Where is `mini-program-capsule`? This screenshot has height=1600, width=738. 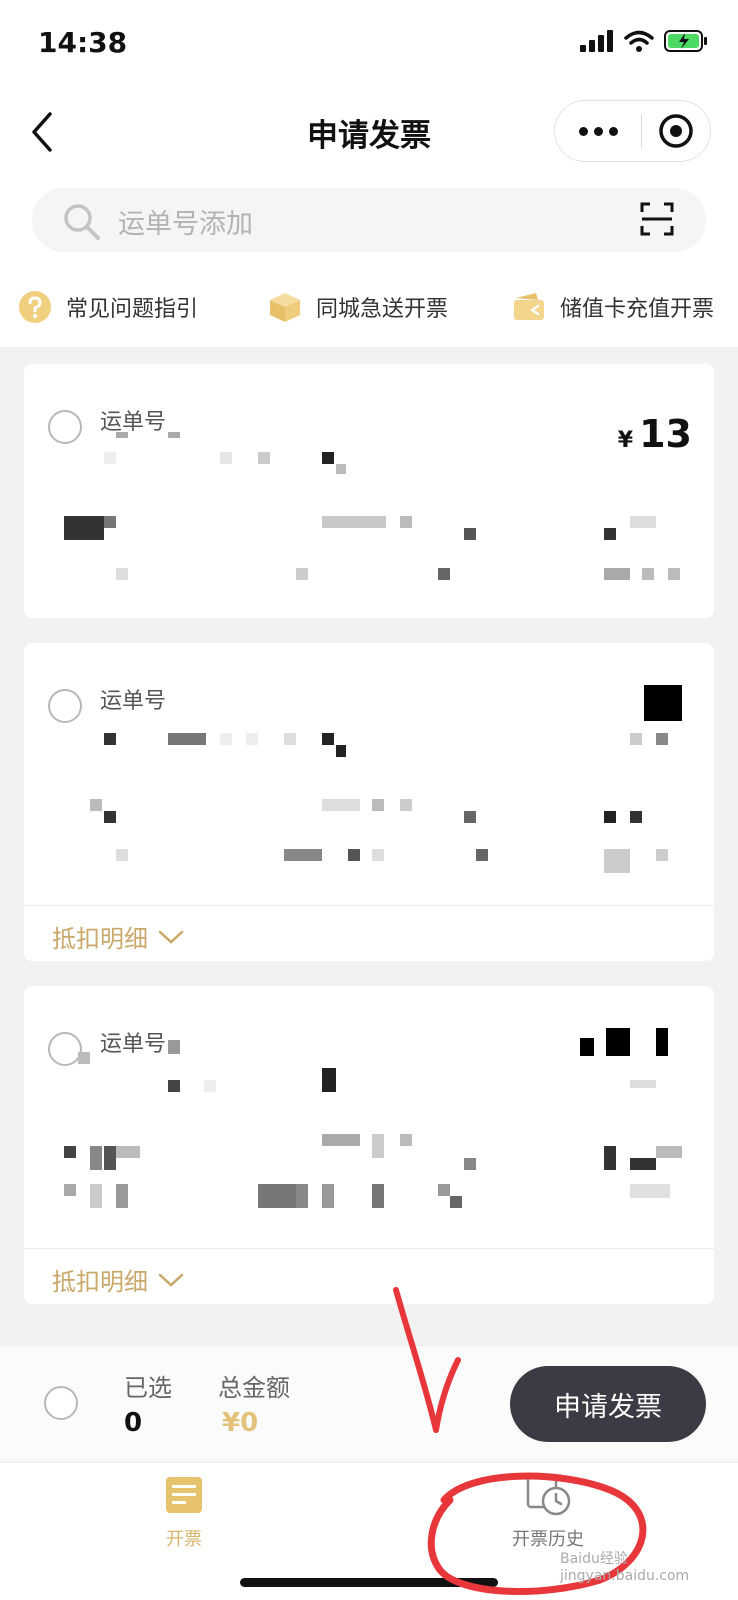 mini-program-capsule is located at coordinates (632, 131).